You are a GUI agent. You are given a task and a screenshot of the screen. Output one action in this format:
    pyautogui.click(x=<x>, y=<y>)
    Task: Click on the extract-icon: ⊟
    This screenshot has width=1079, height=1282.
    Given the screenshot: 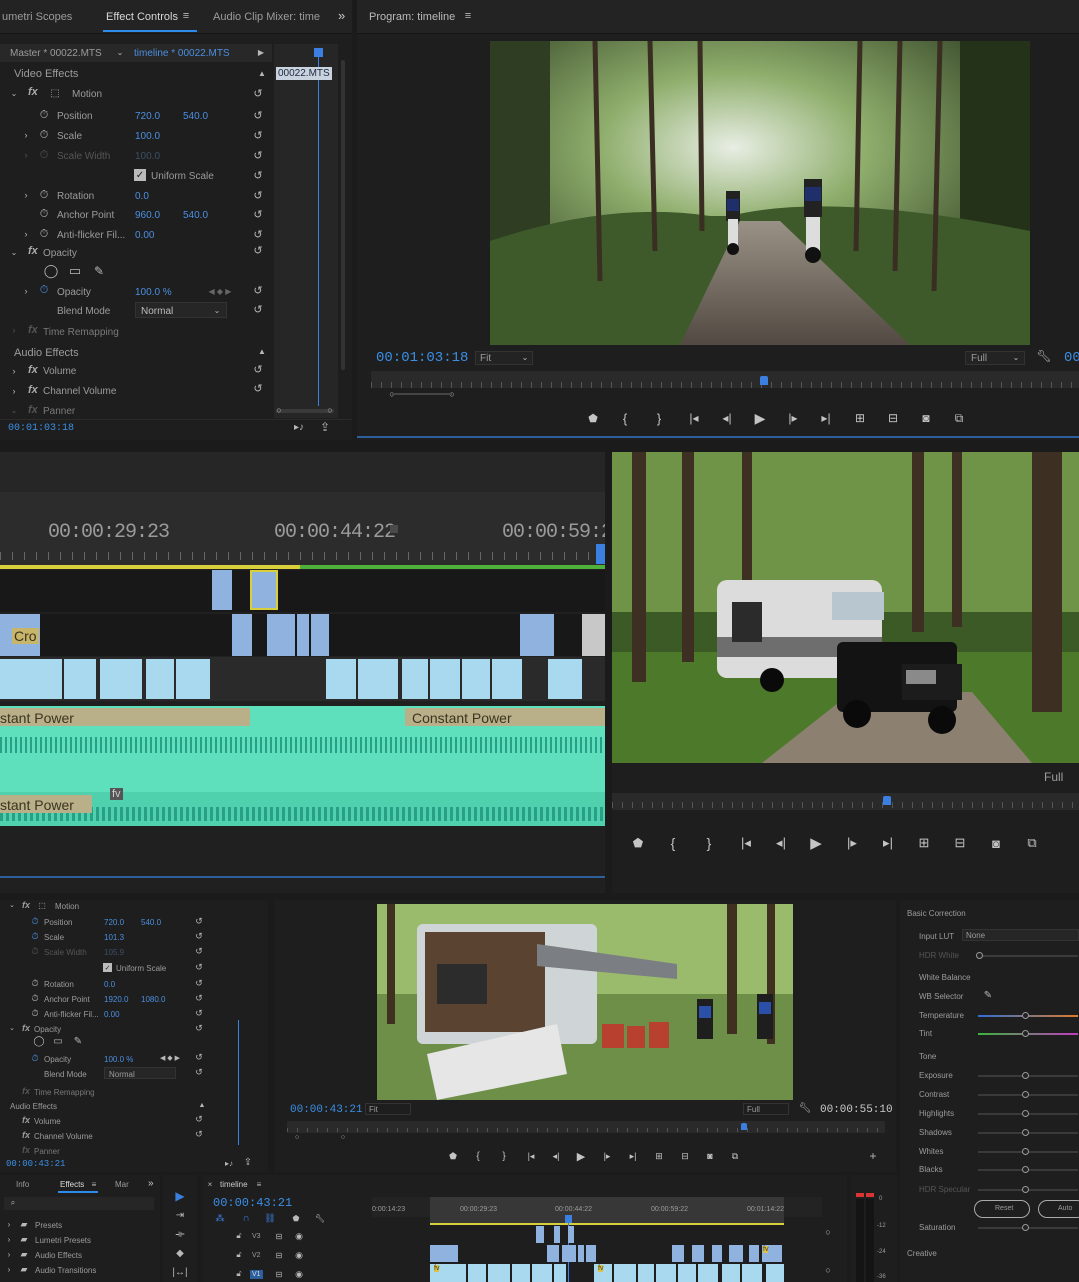 What is the action you would take?
    pyautogui.click(x=893, y=418)
    